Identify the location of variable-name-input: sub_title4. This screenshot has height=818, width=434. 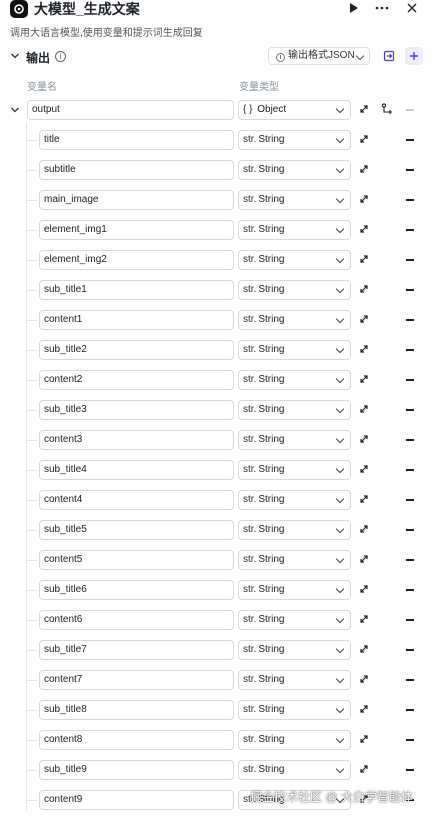
(136, 470).